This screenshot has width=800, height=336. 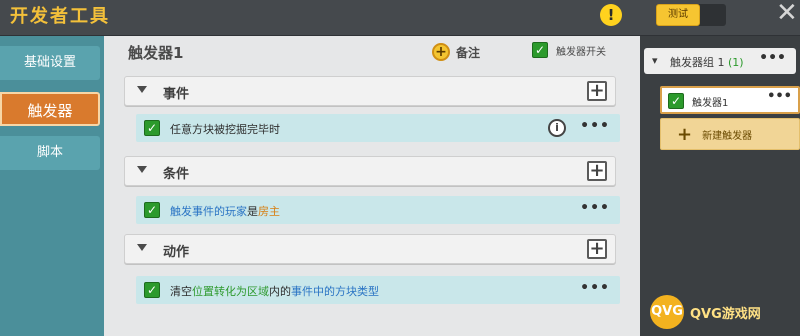 I want to click on row-text-part: 任意方块被挖掘完毕时, so click(x=225, y=129).